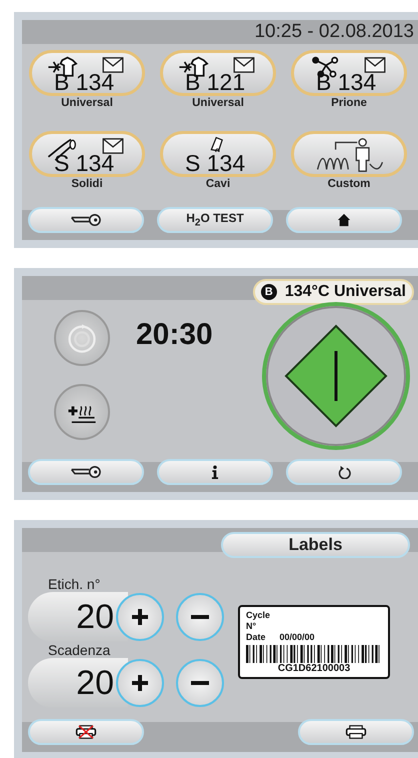  Describe the element at coordinates (80, 650) in the screenshot. I see `field-label: Scadenza` at that location.